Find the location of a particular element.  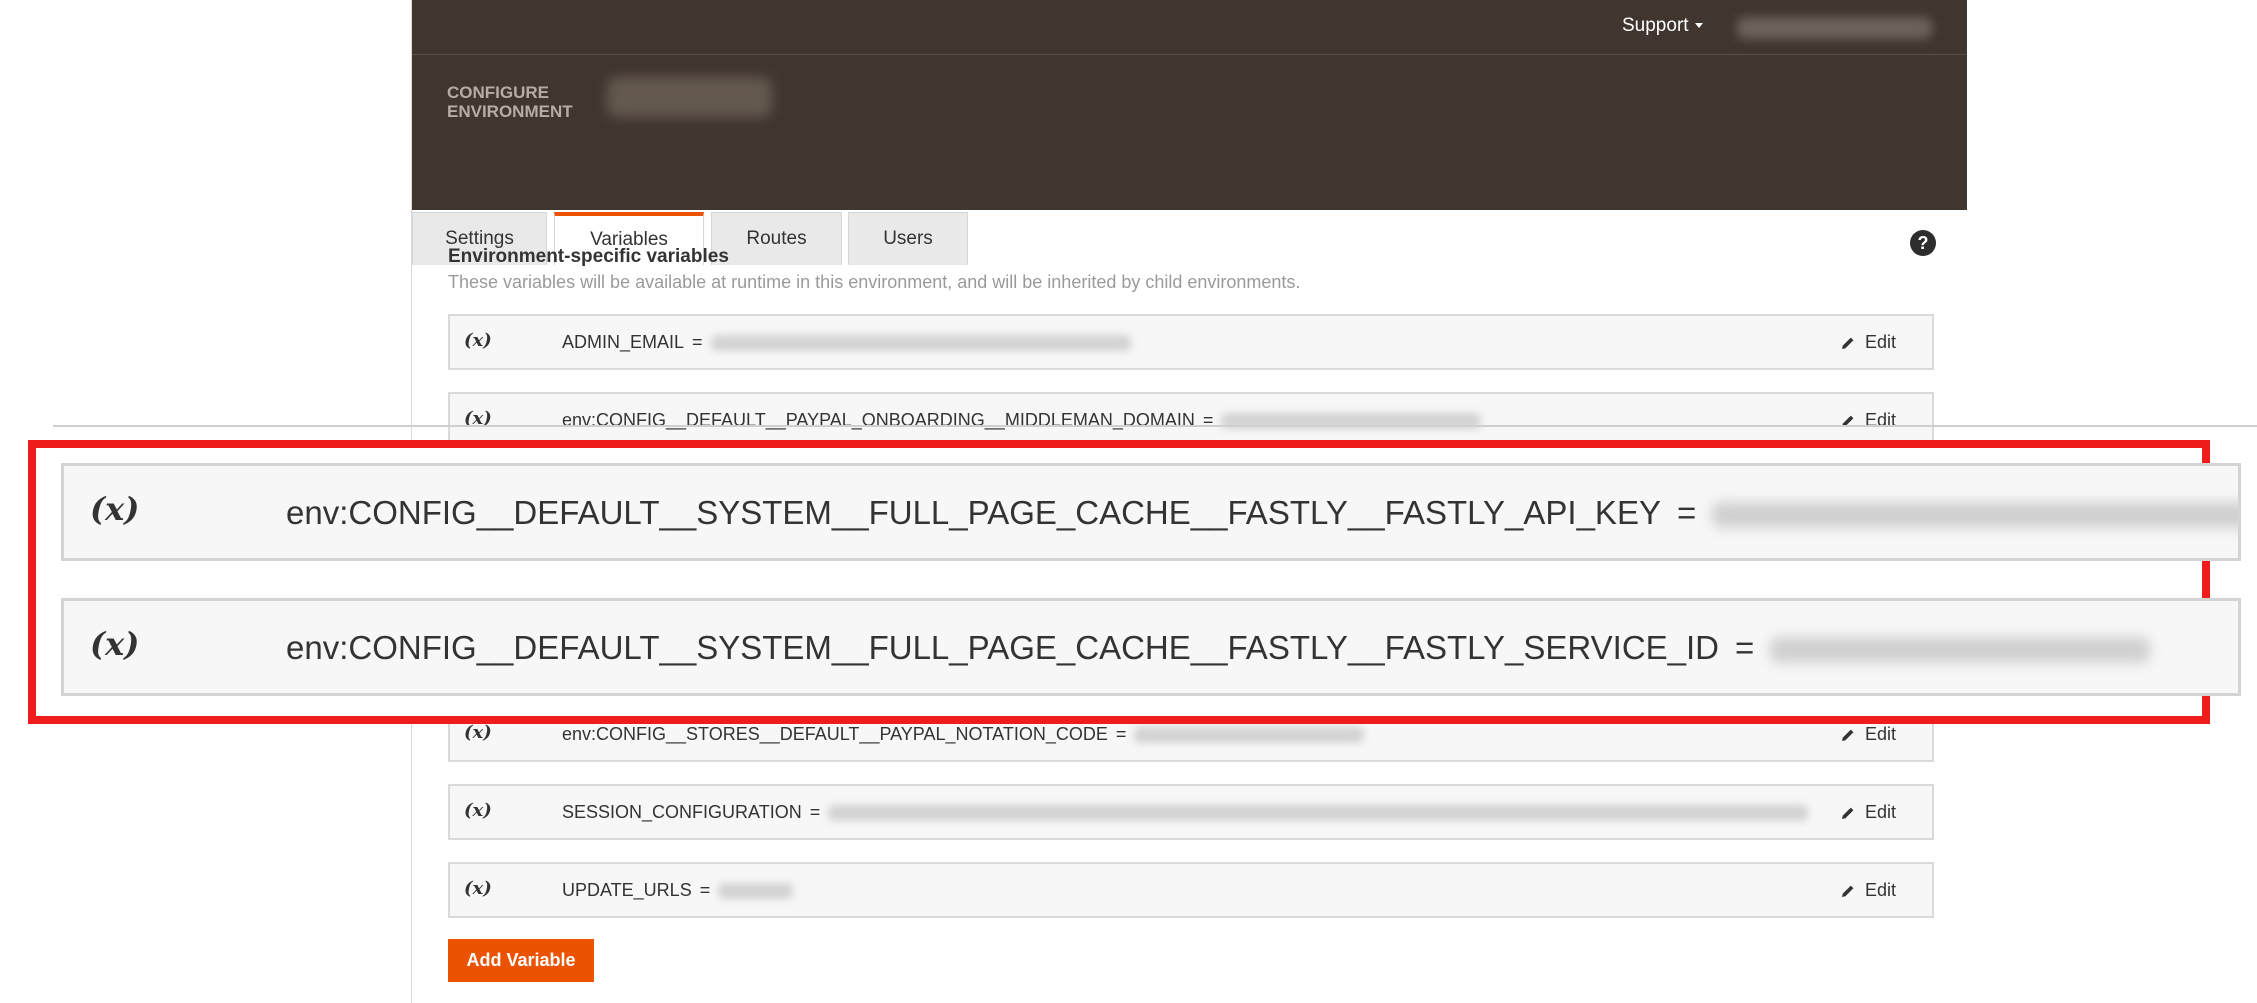

caret-down-icon is located at coordinates (1698, 26).